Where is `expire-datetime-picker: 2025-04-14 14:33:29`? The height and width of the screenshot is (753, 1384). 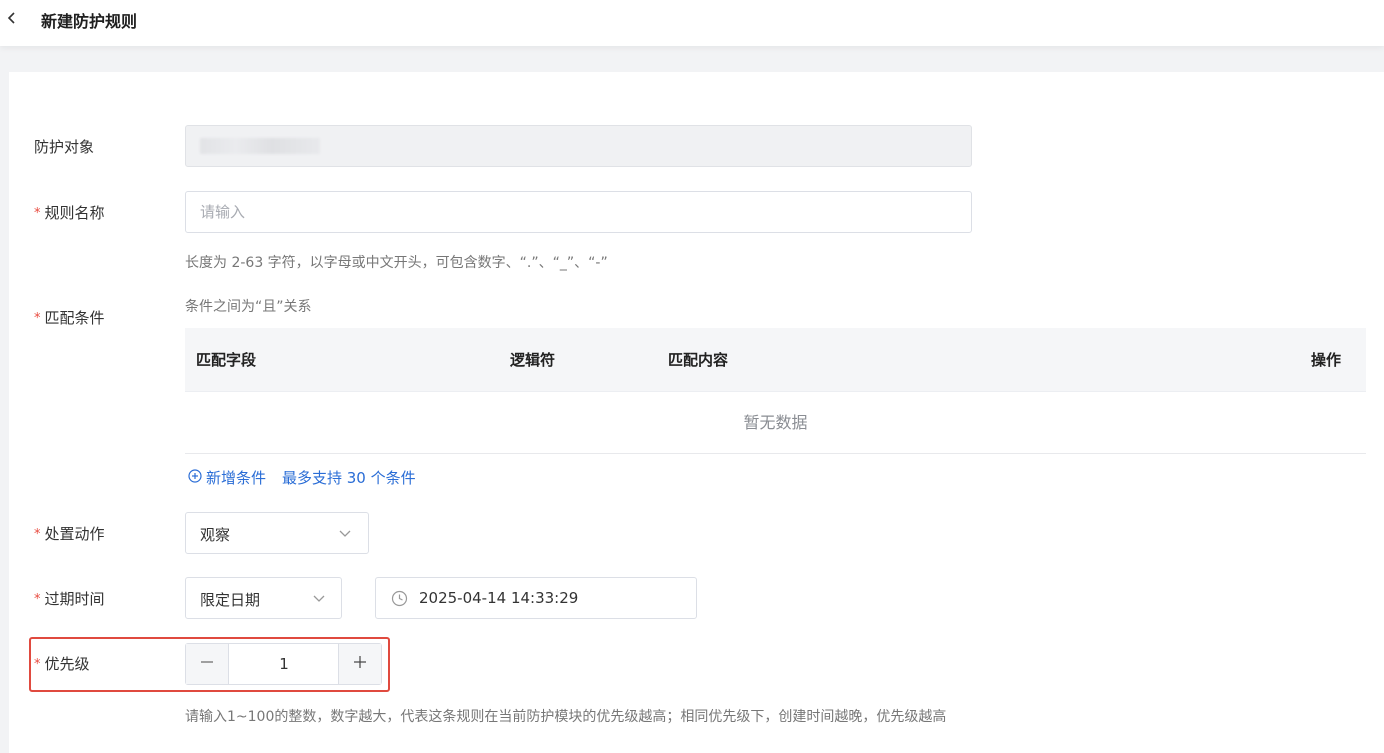
expire-datetime-picker: 2025-04-14 14:33:29 is located at coordinates (536, 598).